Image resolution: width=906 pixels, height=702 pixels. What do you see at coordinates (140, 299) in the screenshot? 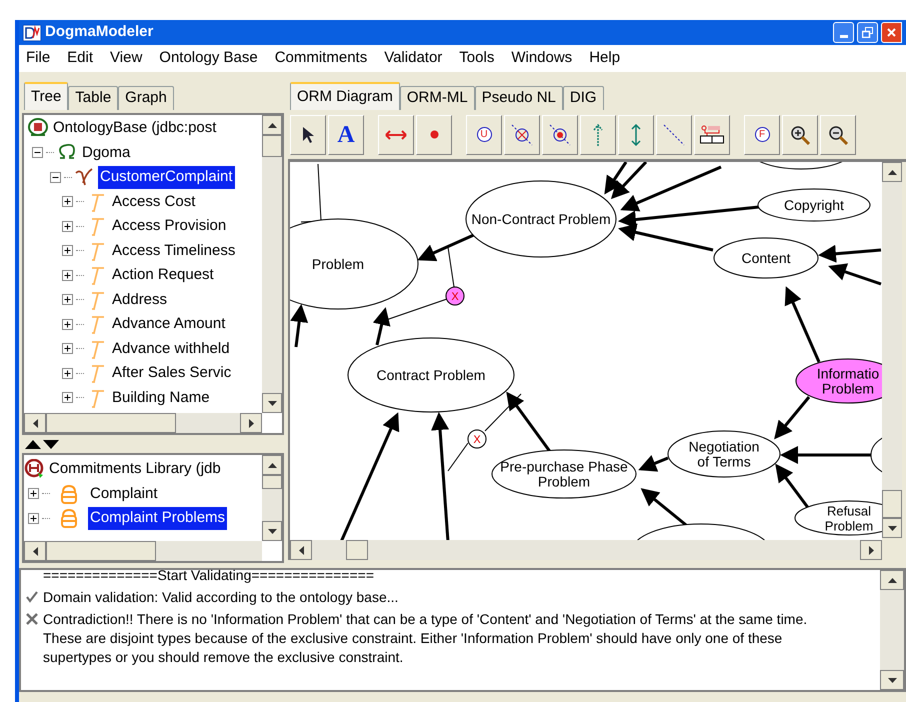
I see `tree-item: Address` at bounding box center [140, 299].